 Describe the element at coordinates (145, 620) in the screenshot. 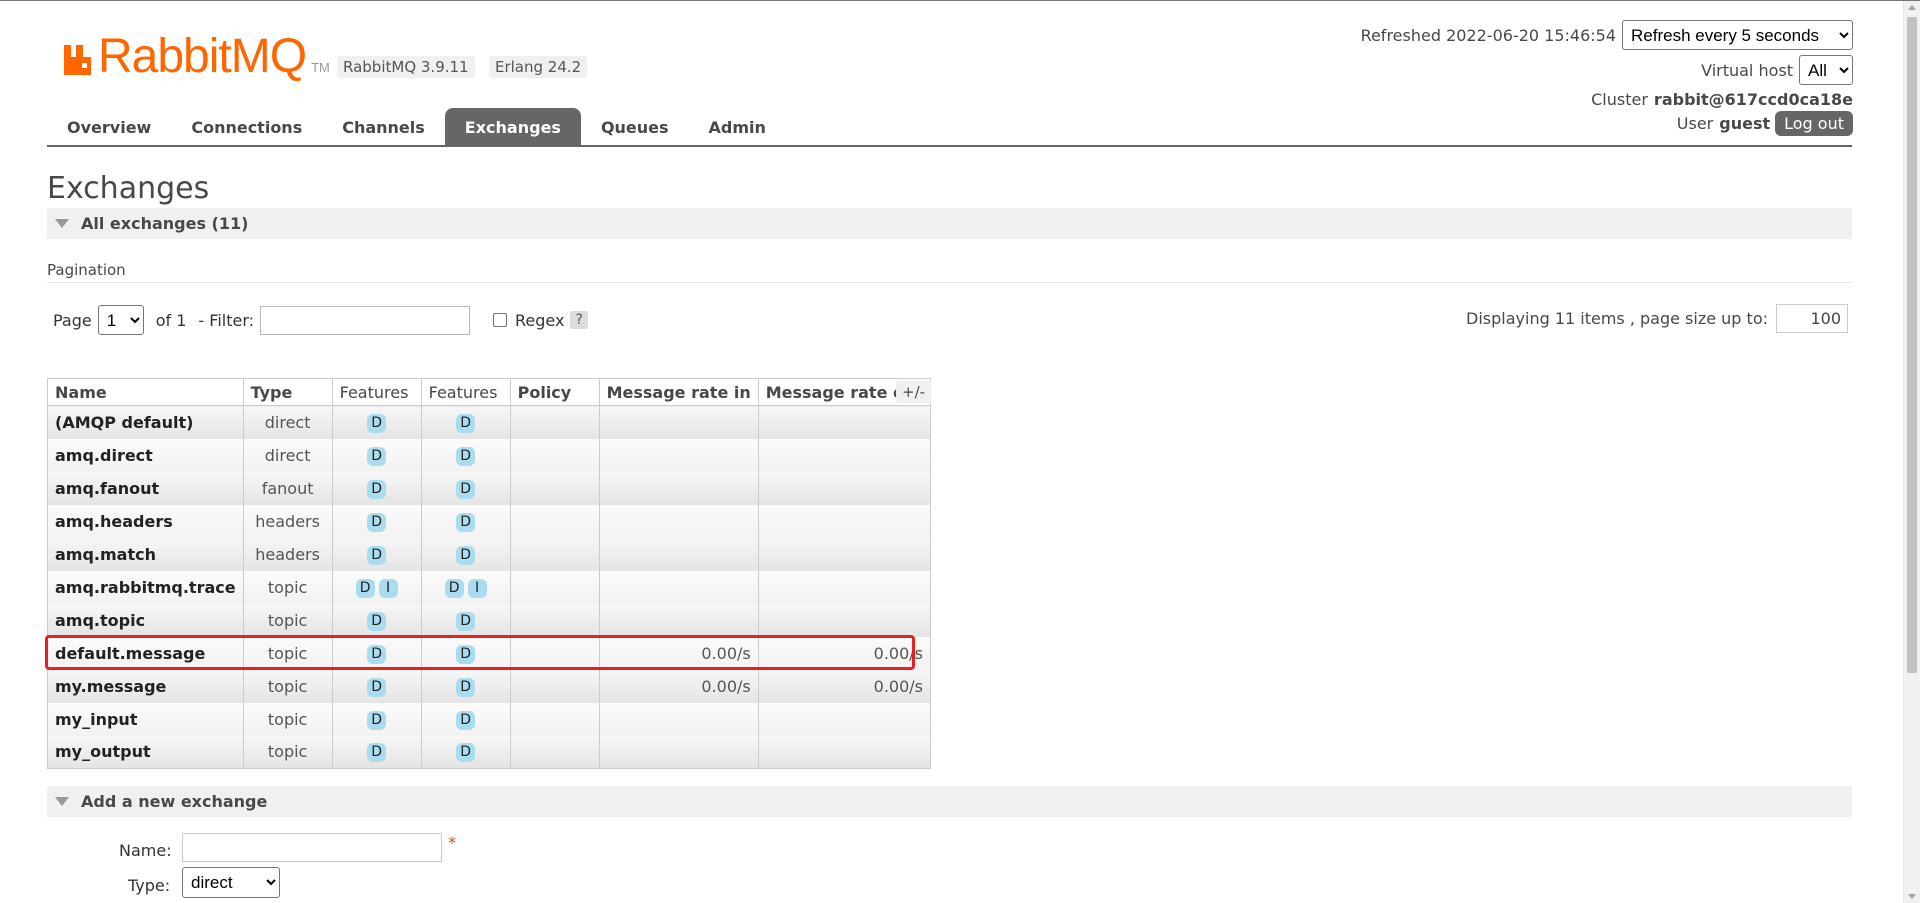

I see `exchange-name-cell: amq.topic` at that location.